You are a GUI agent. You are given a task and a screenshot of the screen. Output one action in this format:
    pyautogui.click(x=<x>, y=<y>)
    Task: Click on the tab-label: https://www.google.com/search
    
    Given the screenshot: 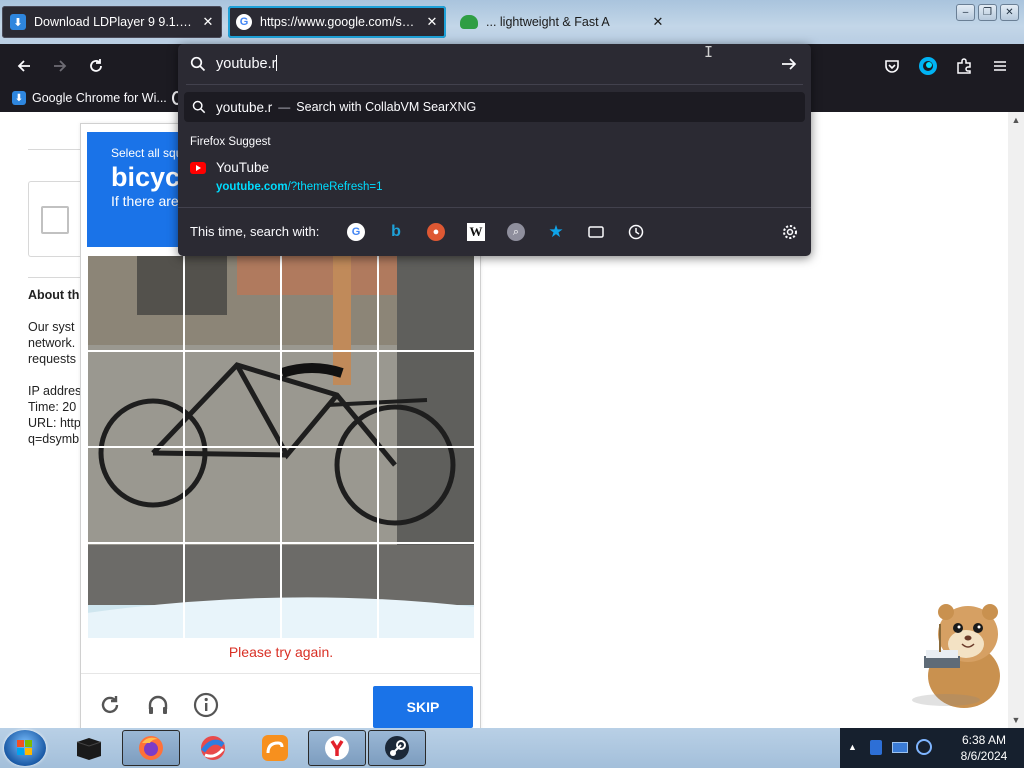 What is the action you would take?
    pyautogui.click(x=339, y=22)
    